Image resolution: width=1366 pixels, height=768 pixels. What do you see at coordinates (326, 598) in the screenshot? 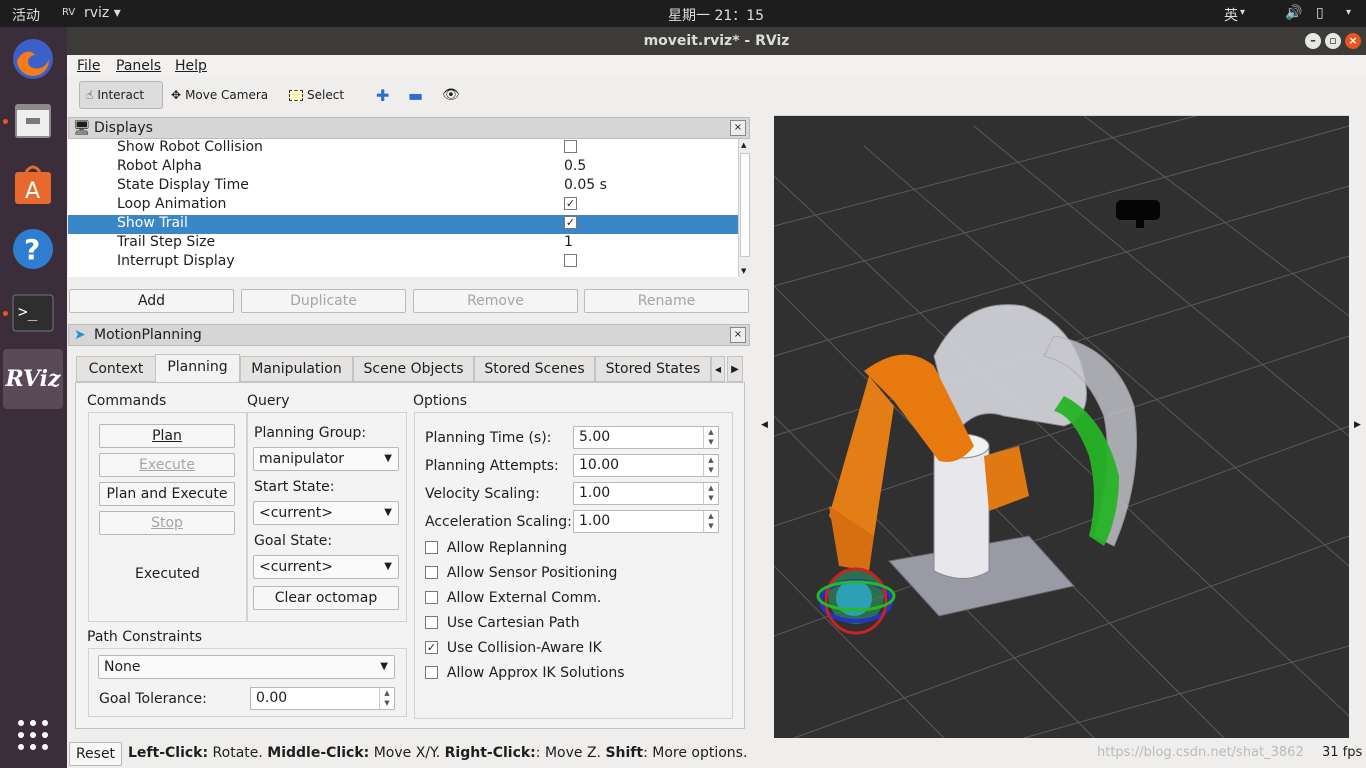
I see `clear-octomap-button: Clear octomap` at bounding box center [326, 598].